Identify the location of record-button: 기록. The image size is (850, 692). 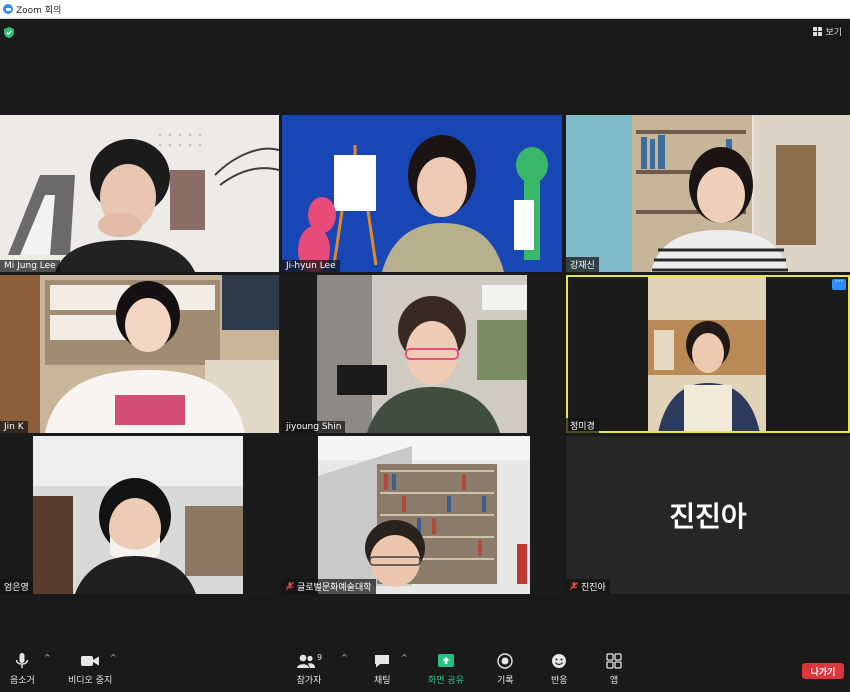
(505, 669).